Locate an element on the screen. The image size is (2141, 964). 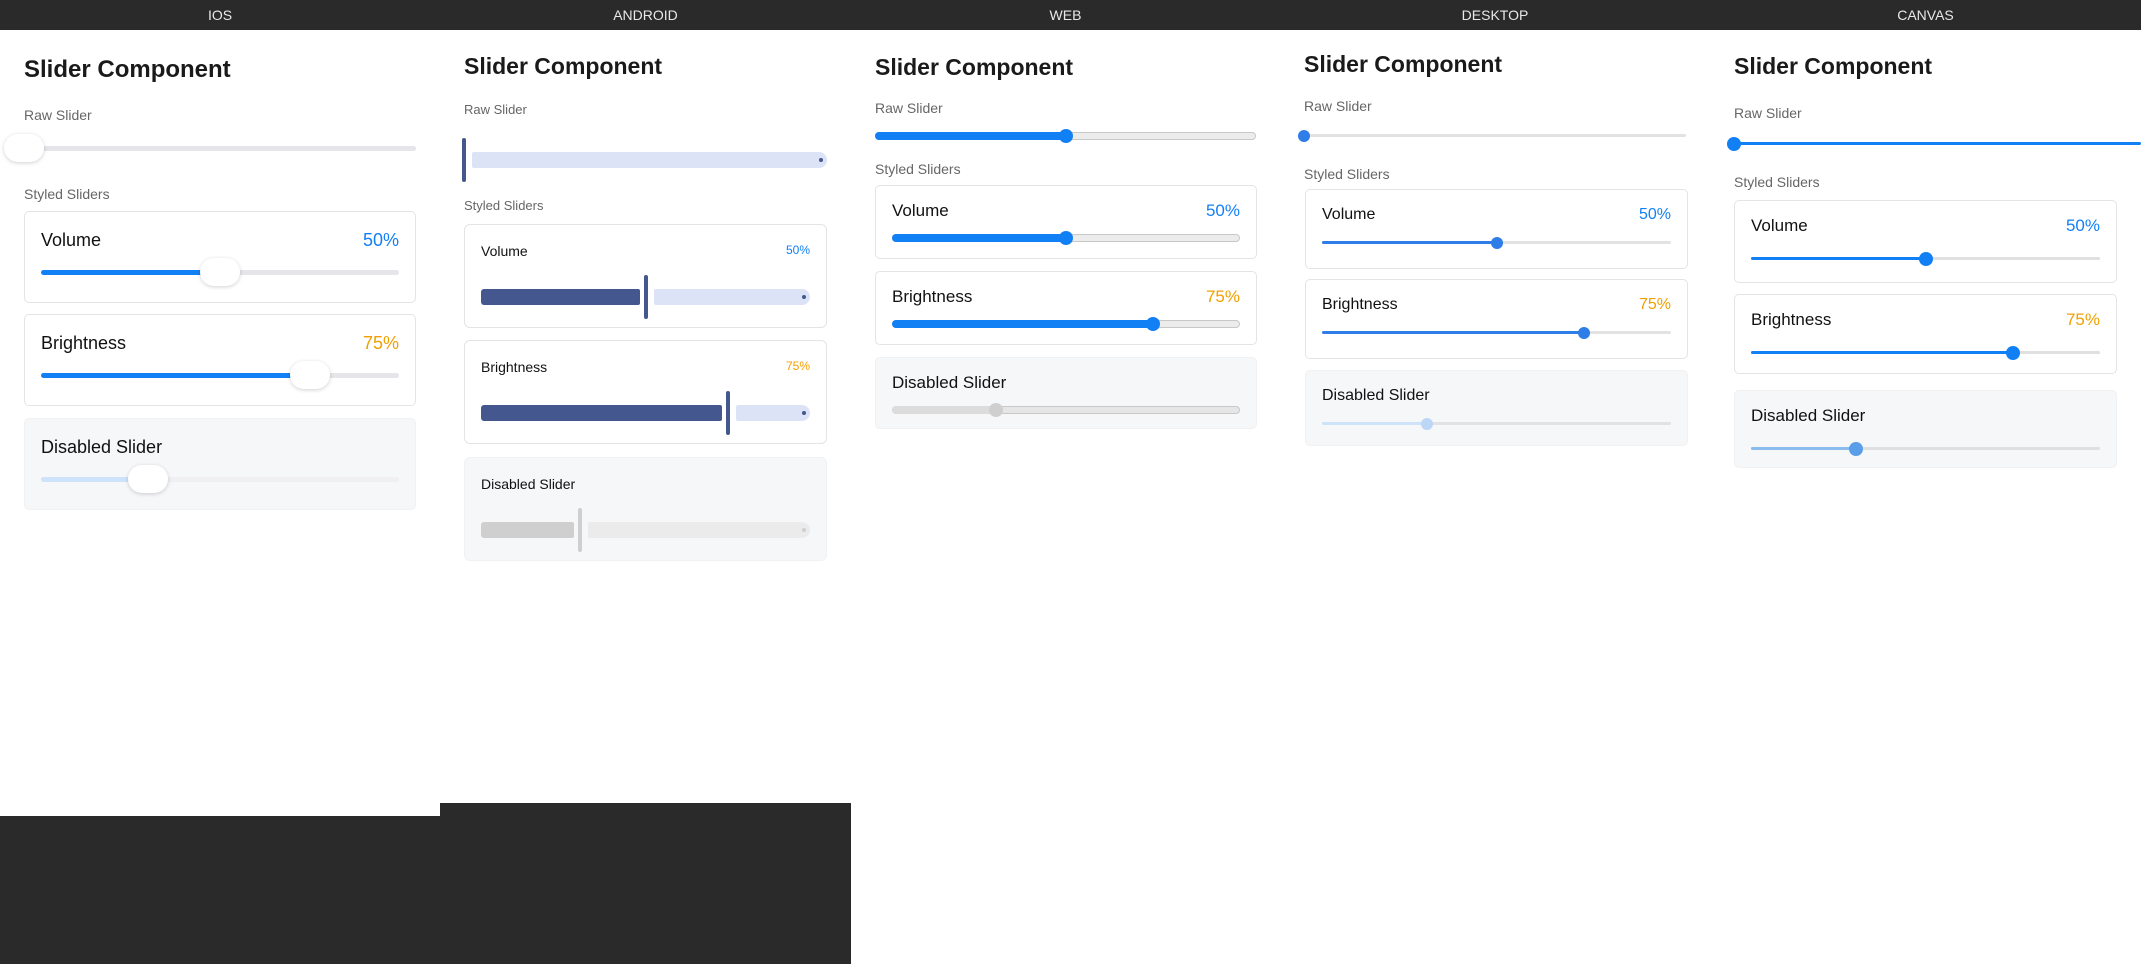
raw-slider-inactive-track is located at coordinates (649, 160).